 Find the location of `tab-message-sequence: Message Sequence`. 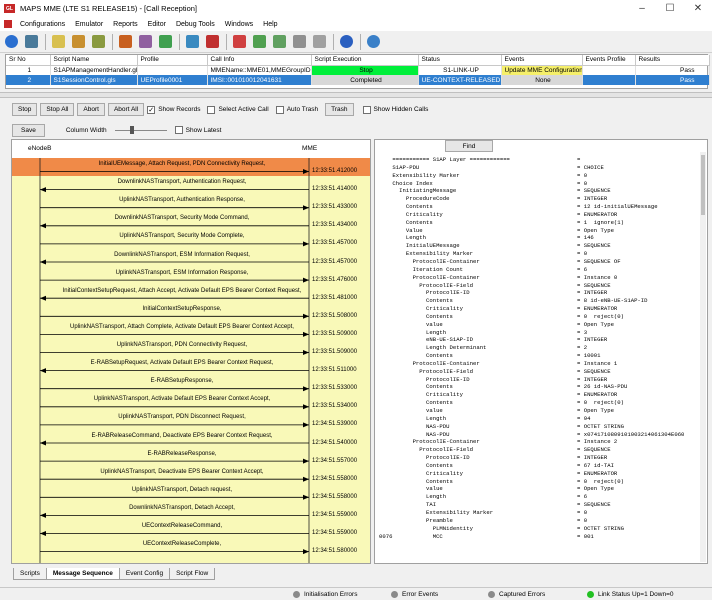

tab-message-sequence: Message Sequence is located at coordinates (82, 574).